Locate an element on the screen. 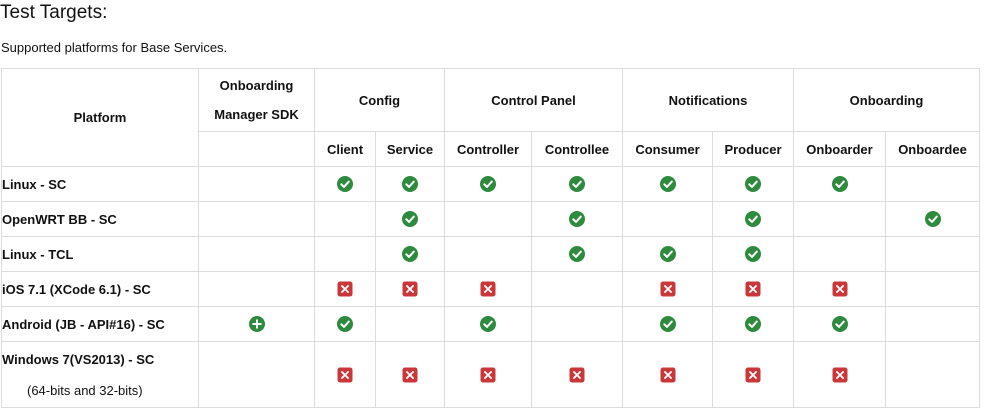  table-row: OpenWRT BB - SC is located at coordinates (490, 219).